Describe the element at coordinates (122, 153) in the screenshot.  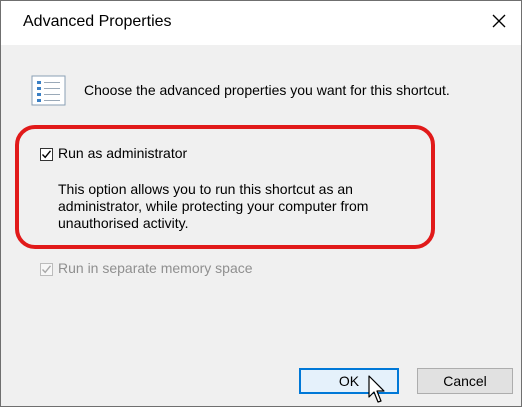
I see `run-as-administrator-label: Run as administrator` at that location.